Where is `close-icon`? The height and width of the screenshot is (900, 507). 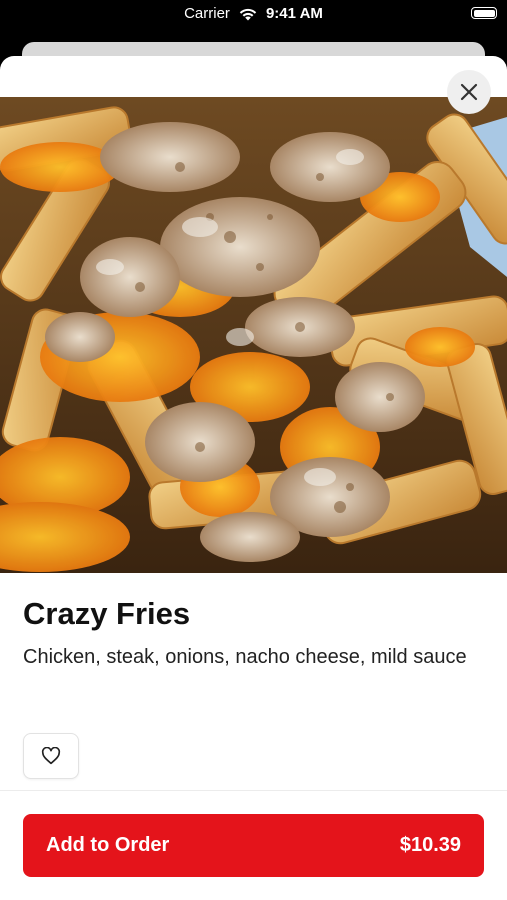 close-icon is located at coordinates (469, 92).